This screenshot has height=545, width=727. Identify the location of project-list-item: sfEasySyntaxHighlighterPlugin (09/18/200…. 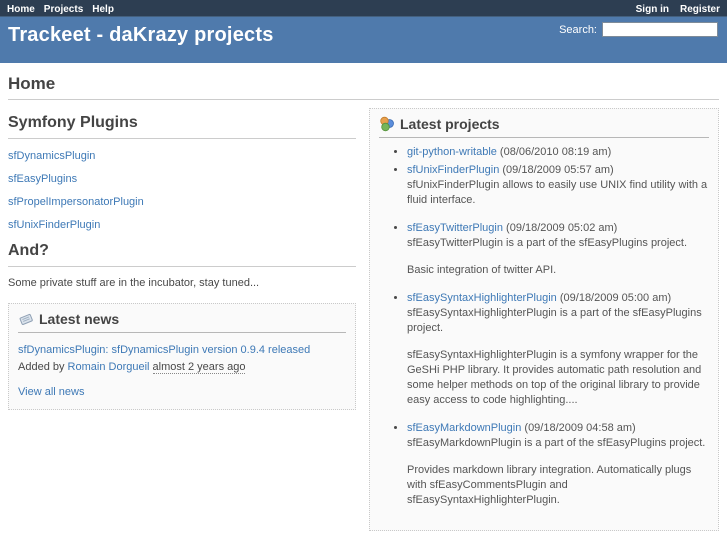
(558, 349).